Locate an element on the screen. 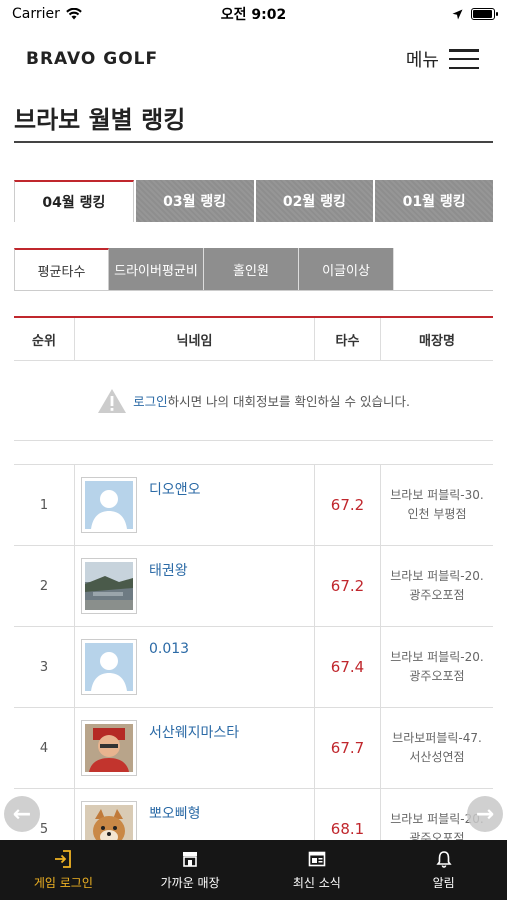 Image resolution: width=507 pixels, height=900 pixels. rank-cell: 3 is located at coordinates (44, 667).